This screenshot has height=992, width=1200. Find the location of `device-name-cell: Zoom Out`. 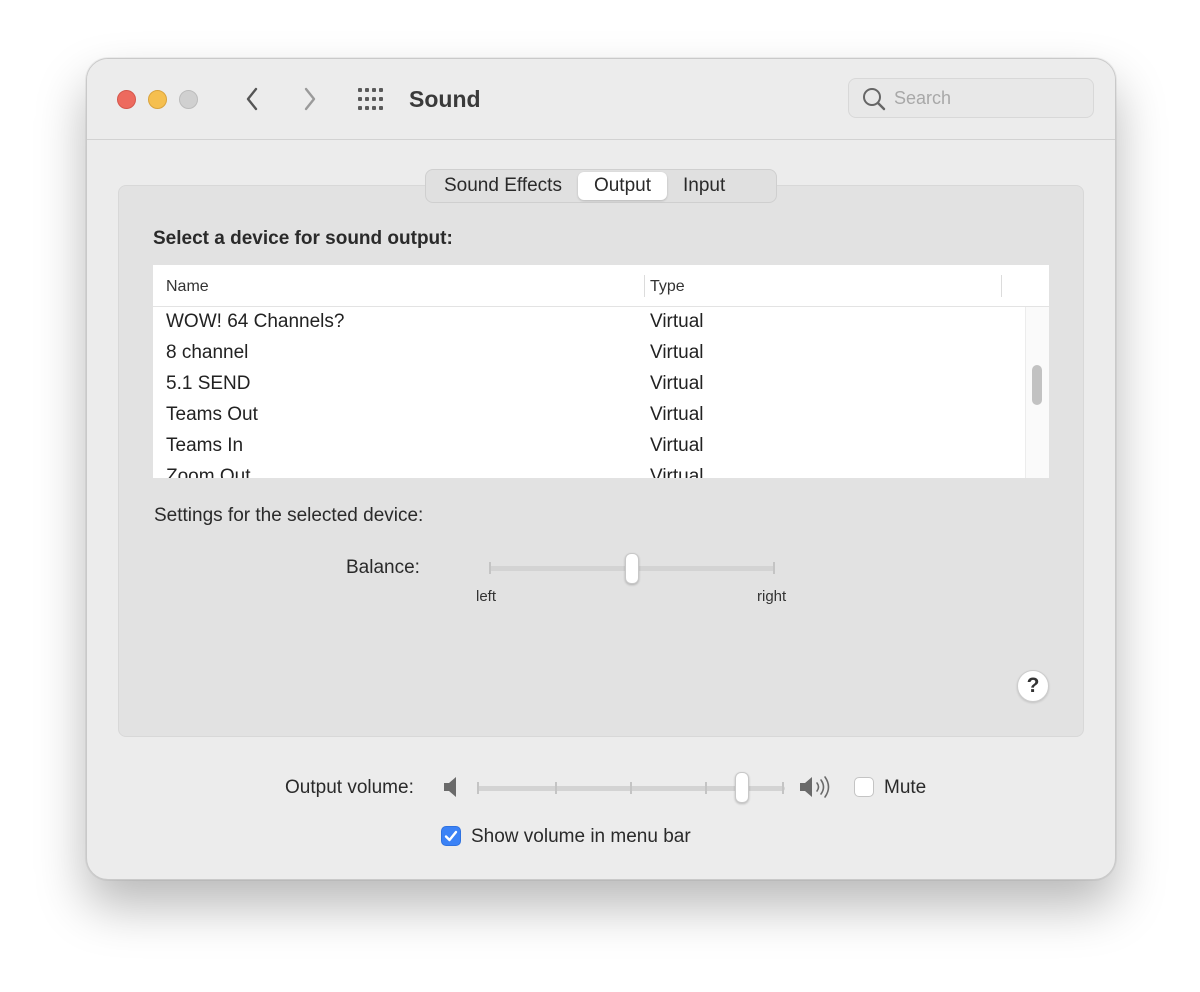

device-name-cell: Zoom Out is located at coordinates (208, 472).